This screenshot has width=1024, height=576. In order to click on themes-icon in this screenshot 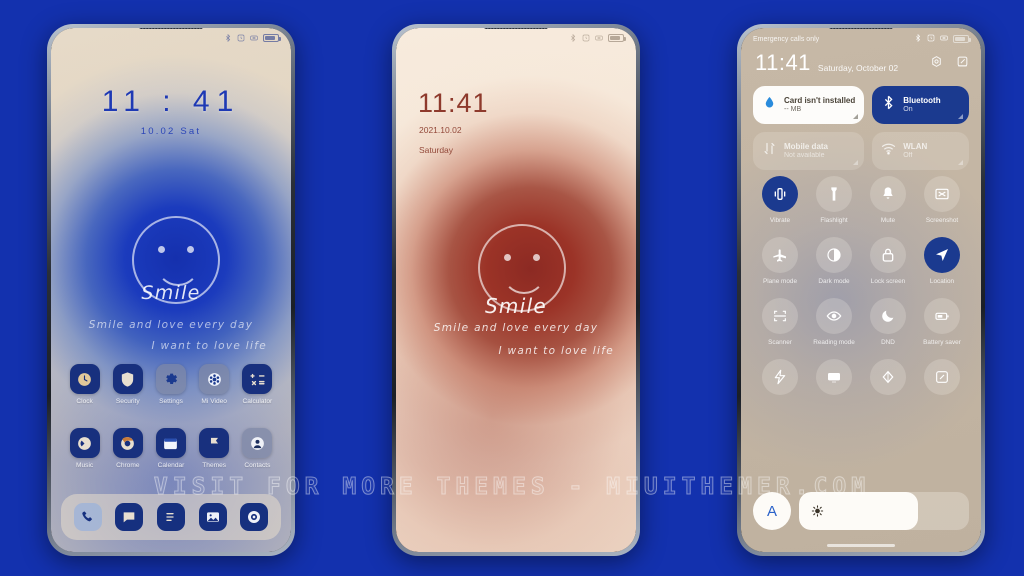, I will do `click(214, 443)`.